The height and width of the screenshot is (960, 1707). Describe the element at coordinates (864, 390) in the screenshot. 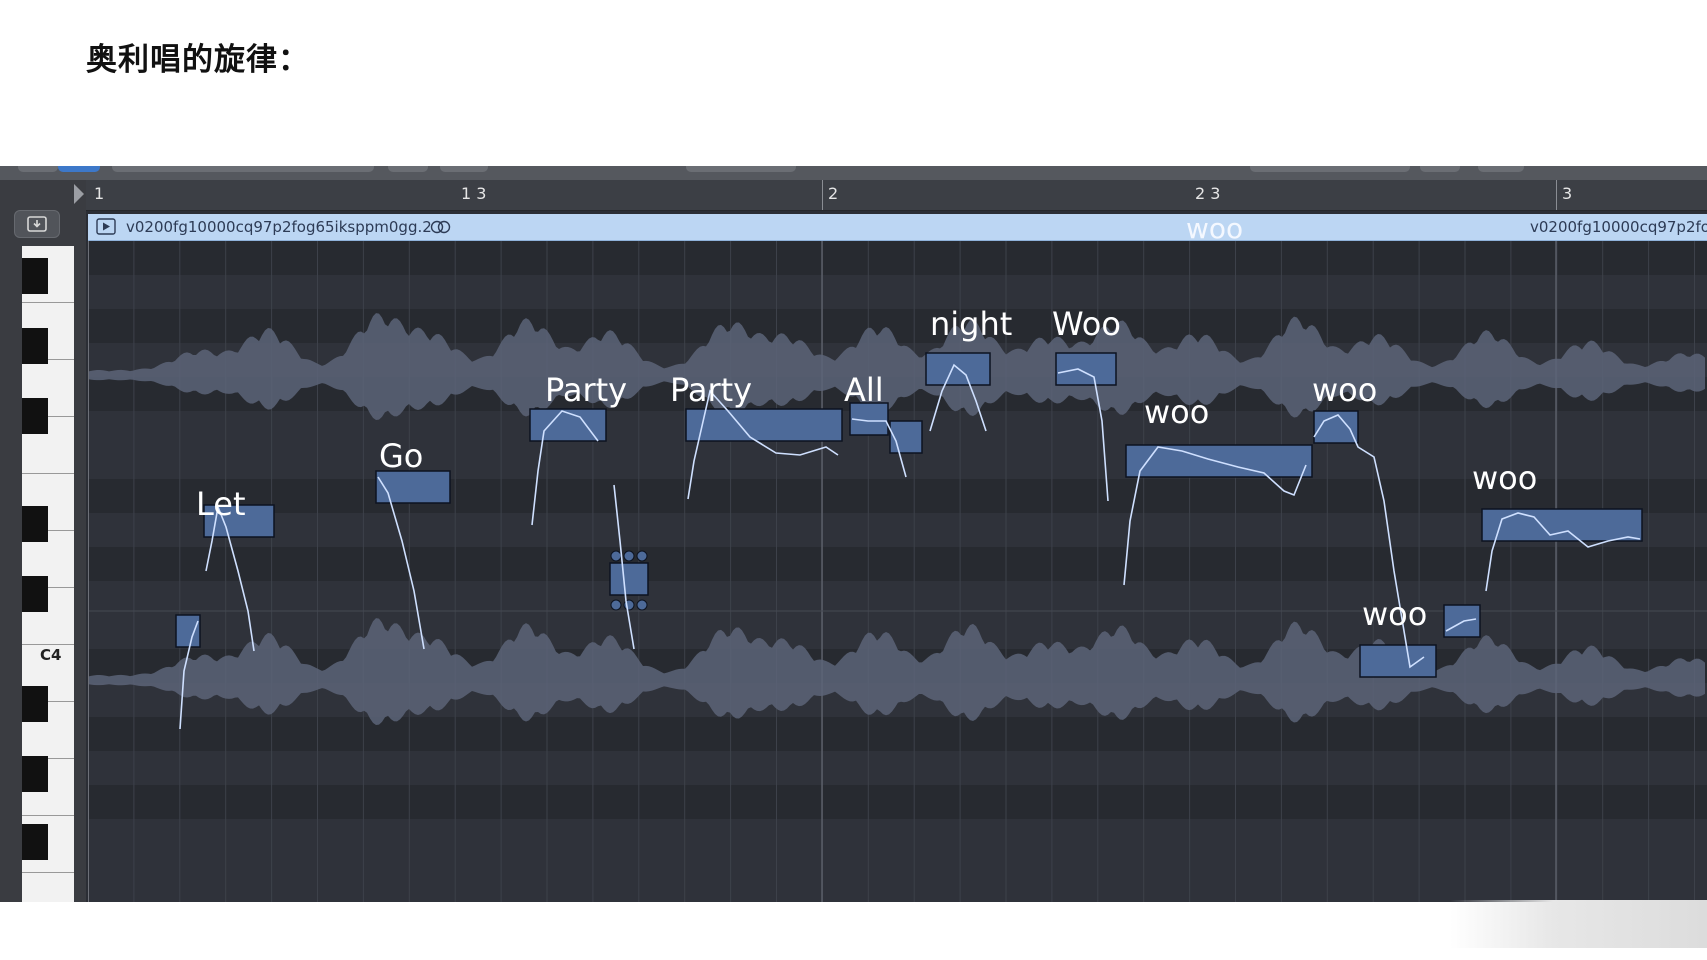

I see `lyric-all: All` at that location.